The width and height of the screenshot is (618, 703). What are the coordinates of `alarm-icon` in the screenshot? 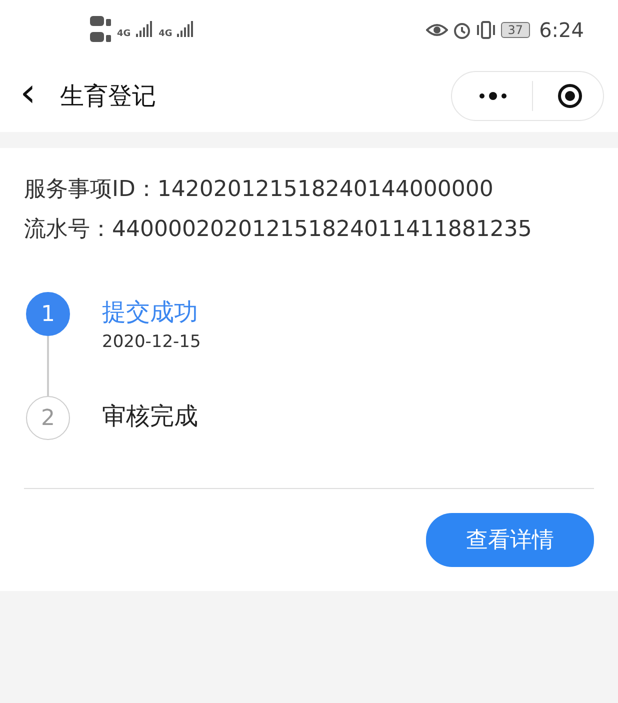 It's located at (461, 30).